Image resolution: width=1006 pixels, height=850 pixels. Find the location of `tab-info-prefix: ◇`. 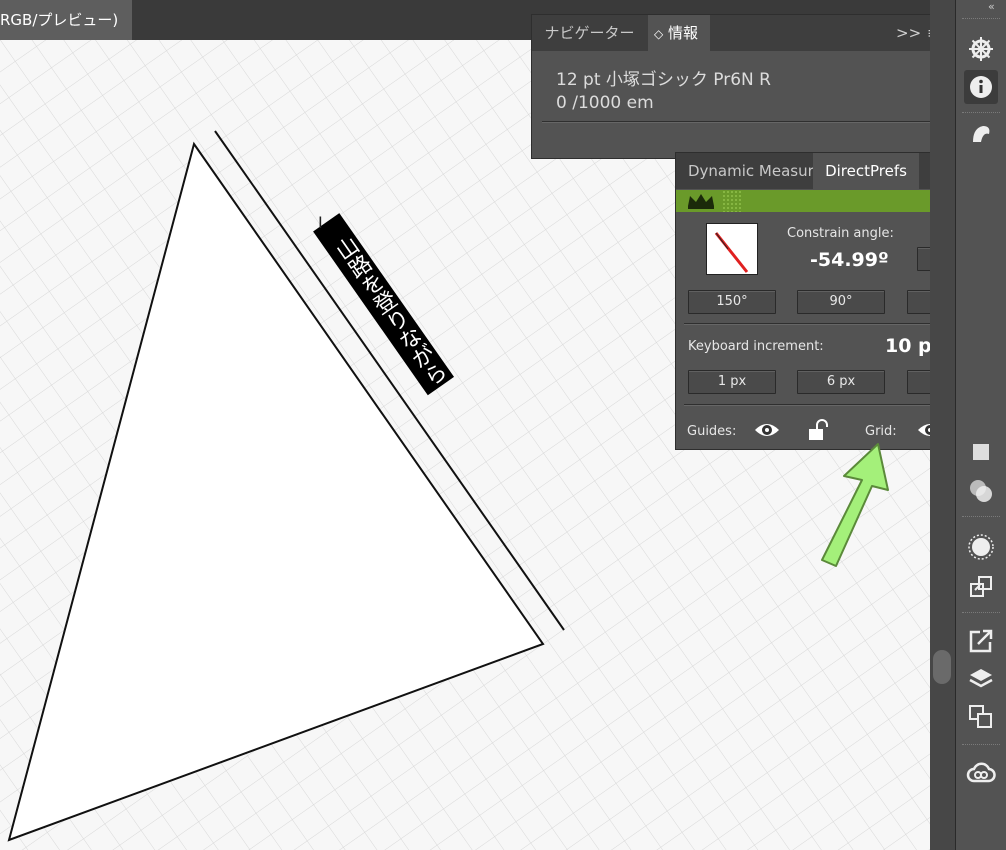

tab-info-prefix: ◇ is located at coordinates (659, 34).